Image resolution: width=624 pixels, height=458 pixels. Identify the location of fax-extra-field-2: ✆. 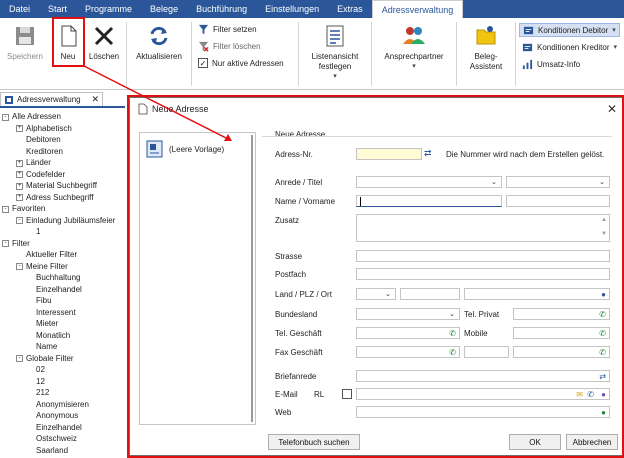
(561, 352).